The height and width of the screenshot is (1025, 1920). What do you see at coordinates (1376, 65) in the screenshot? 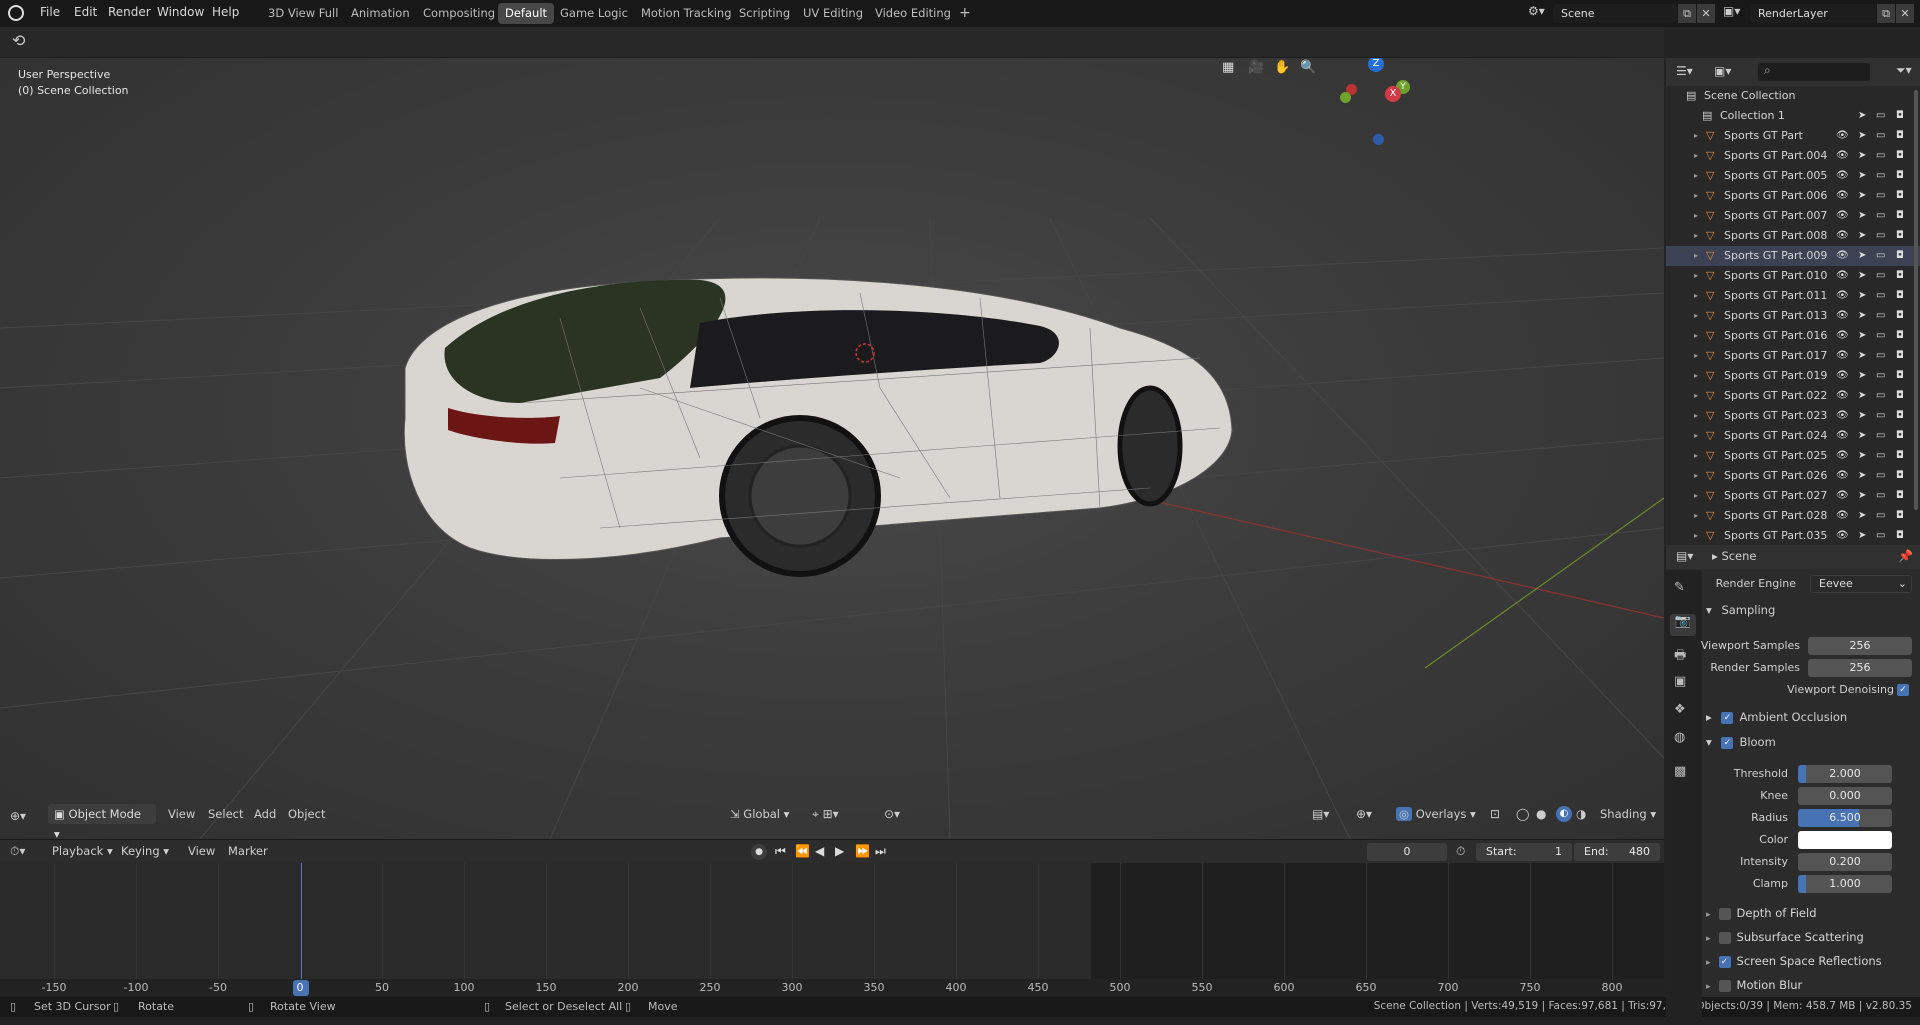
I see `gizmo-z-axis: Z` at bounding box center [1376, 65].